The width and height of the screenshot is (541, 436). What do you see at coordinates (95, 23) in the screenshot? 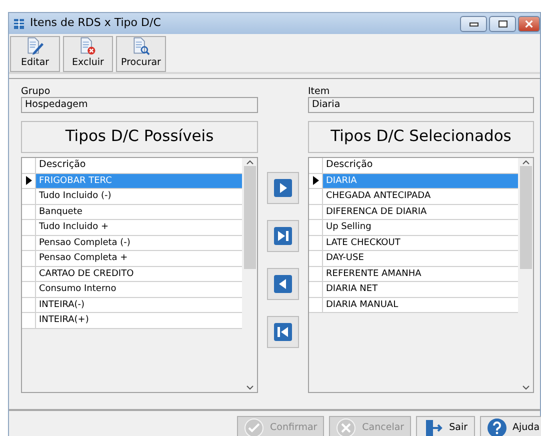
I see `window-title: Itens de RDS x Tipo D/C` at bounding box center [95, 23].